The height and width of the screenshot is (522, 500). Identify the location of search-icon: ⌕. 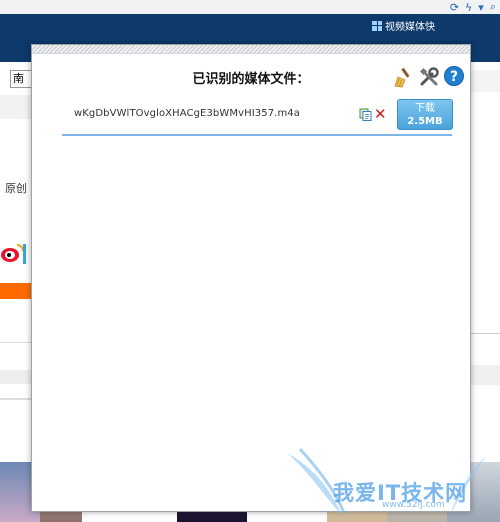
(493, 7).